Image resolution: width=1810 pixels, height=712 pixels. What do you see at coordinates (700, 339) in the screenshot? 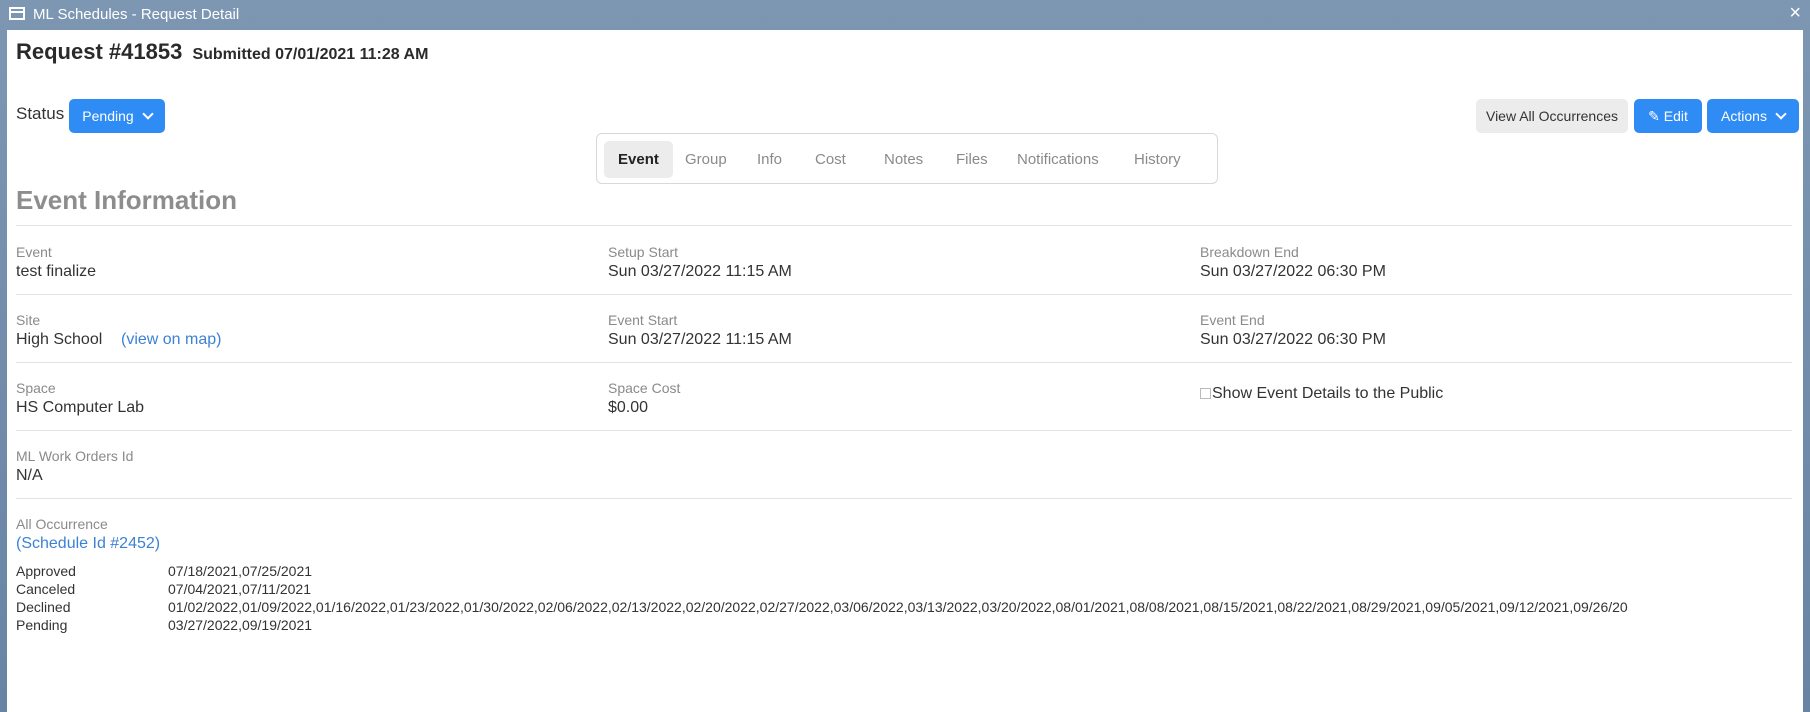
I see `event-start-value: Sun 03/27/2022 11:15 AM` at bounding box center [700, 339].